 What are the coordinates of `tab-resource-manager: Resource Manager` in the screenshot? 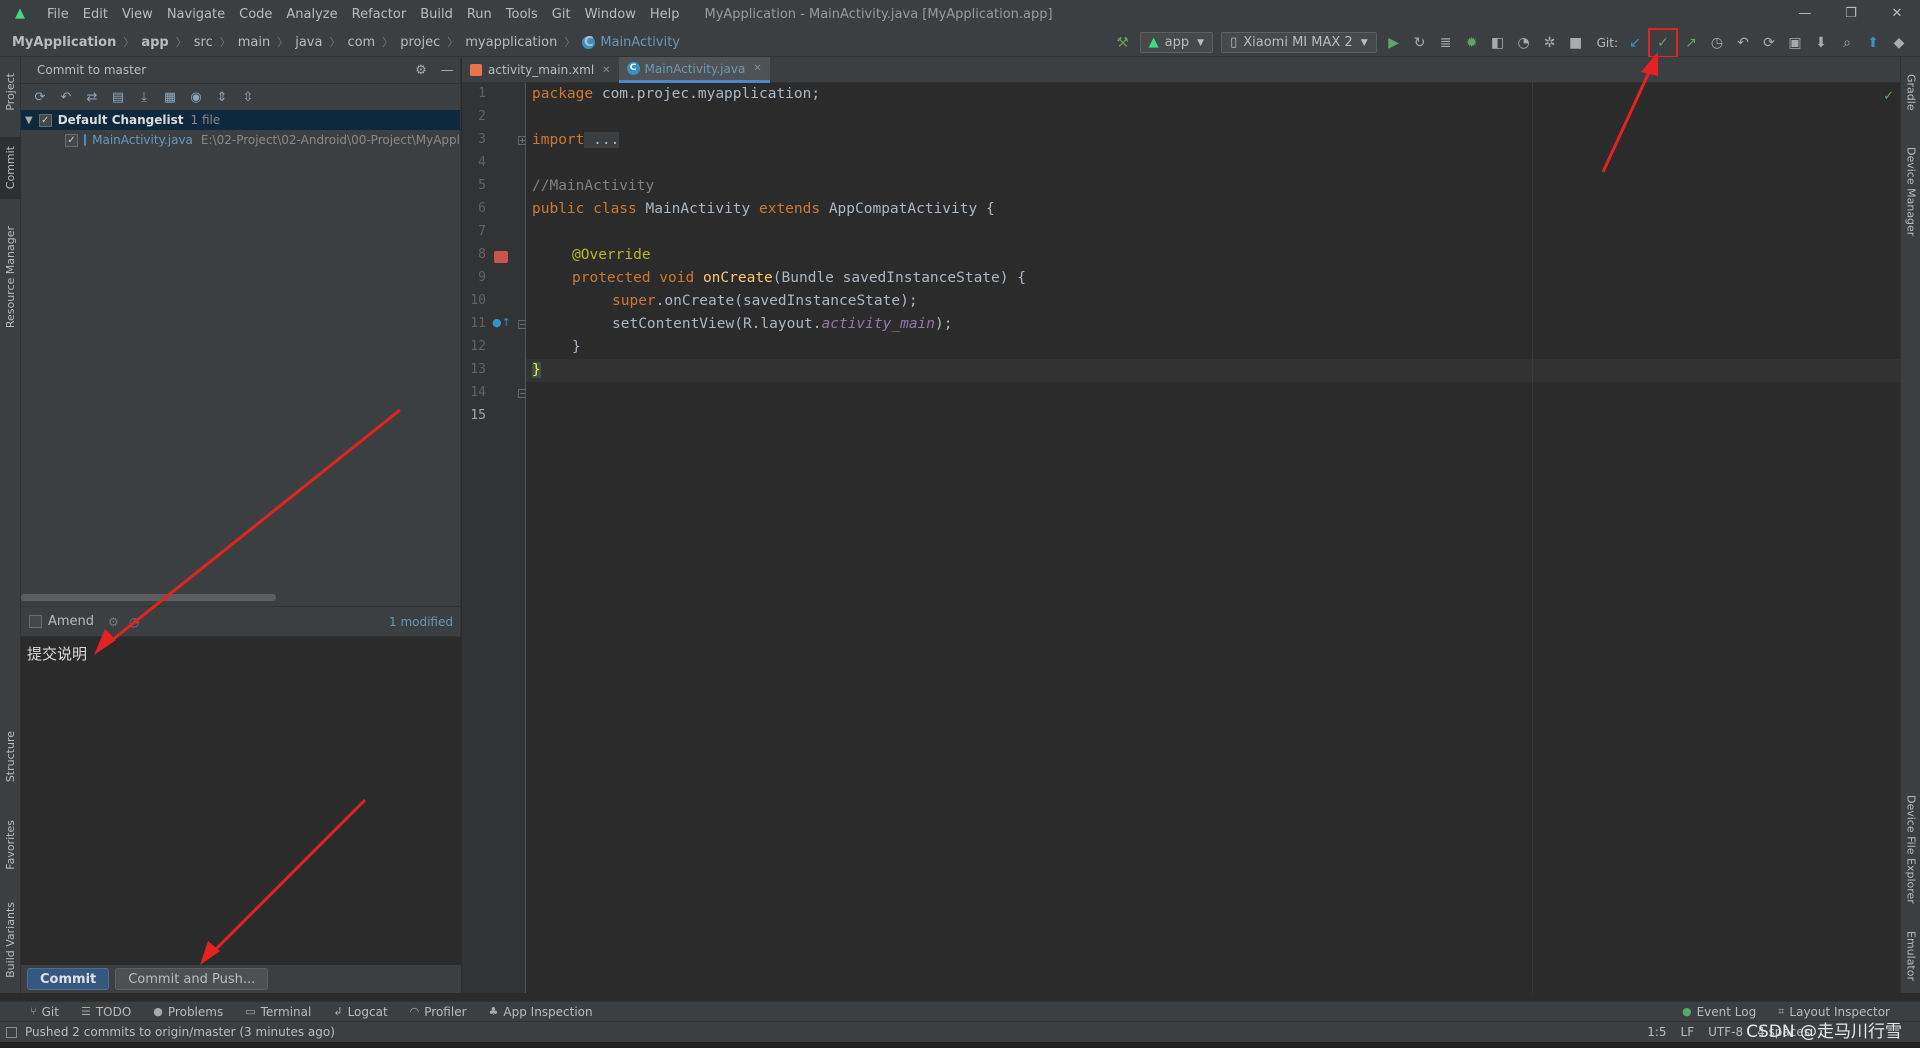 It's located at (10, 277).